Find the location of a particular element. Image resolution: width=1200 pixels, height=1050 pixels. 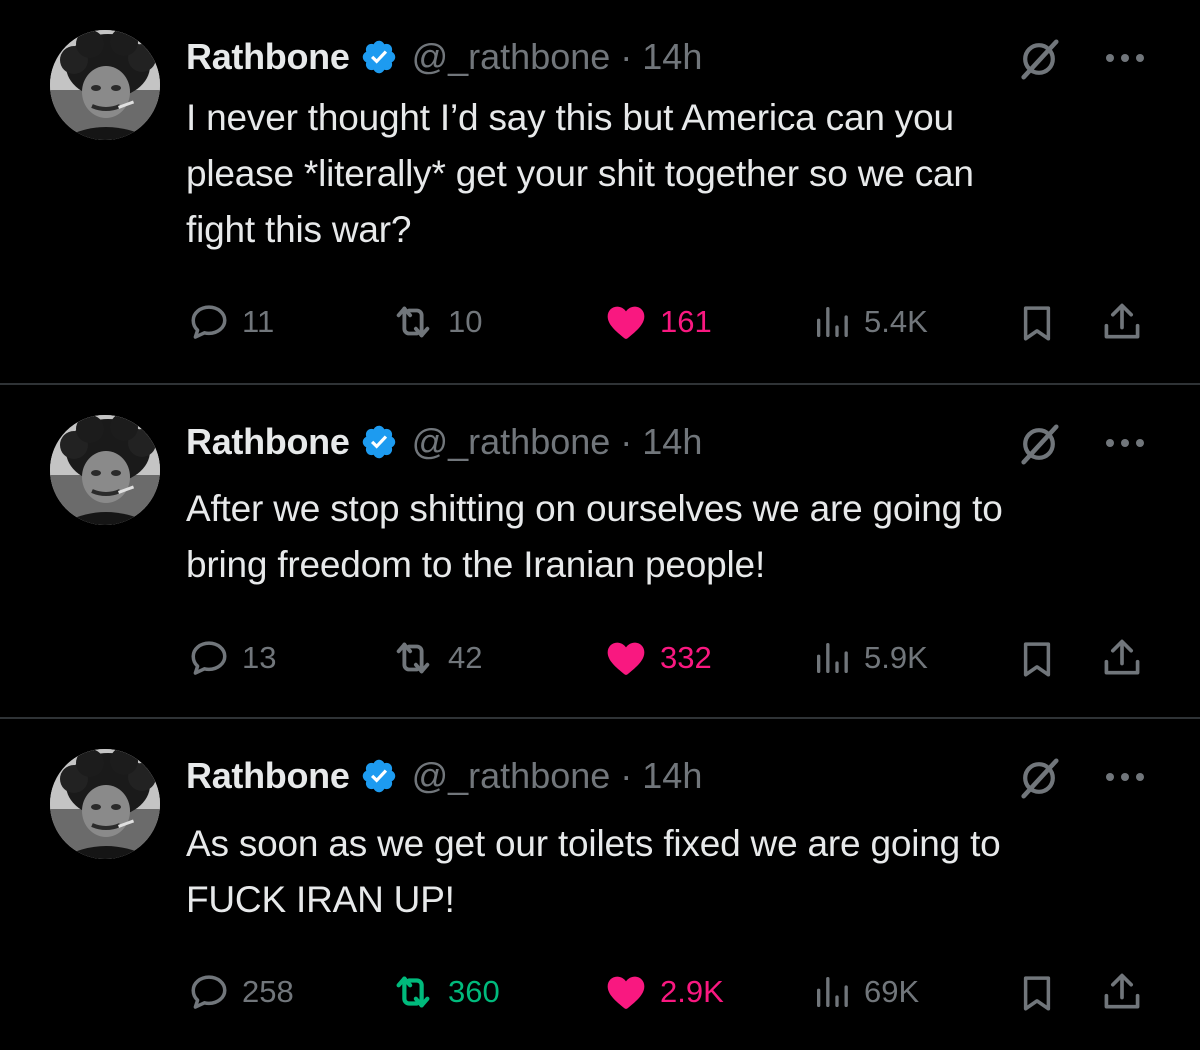

retweet-count: 42 is located at coordinates (465, 657).